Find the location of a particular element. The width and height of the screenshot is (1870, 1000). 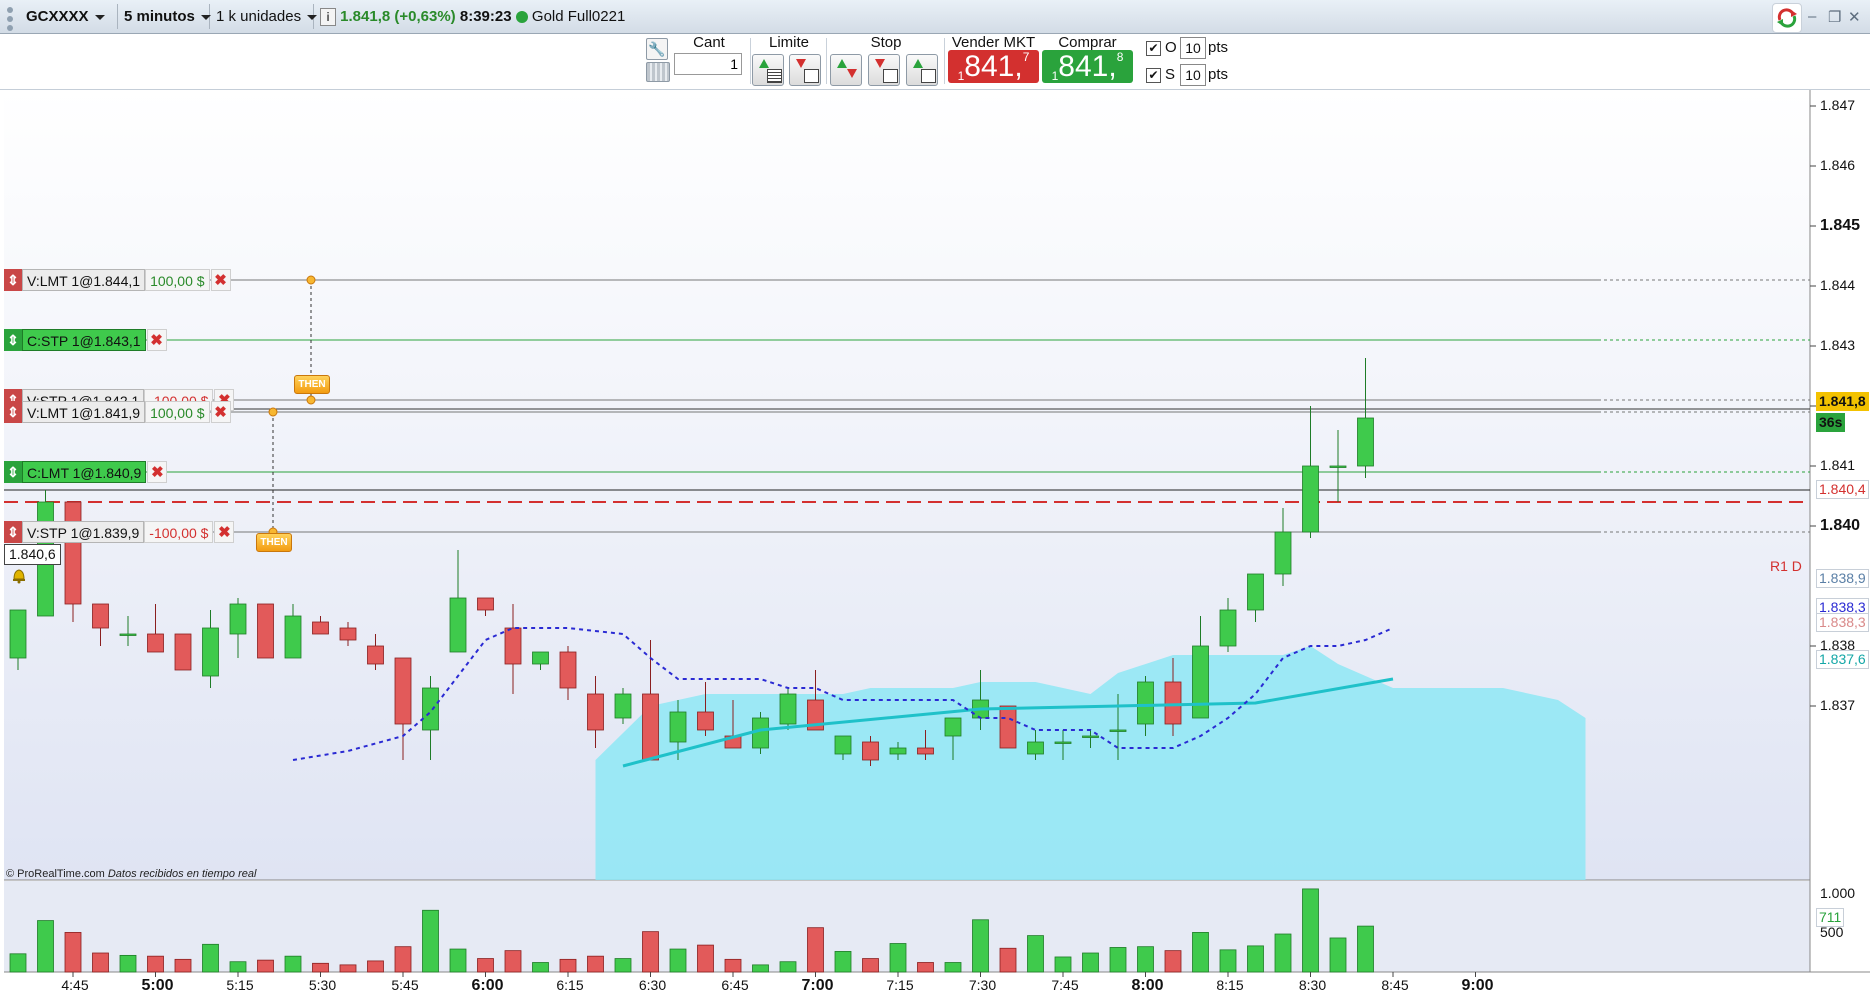

price-tick-label: 1.841 is located at coordinates (1838, 465).